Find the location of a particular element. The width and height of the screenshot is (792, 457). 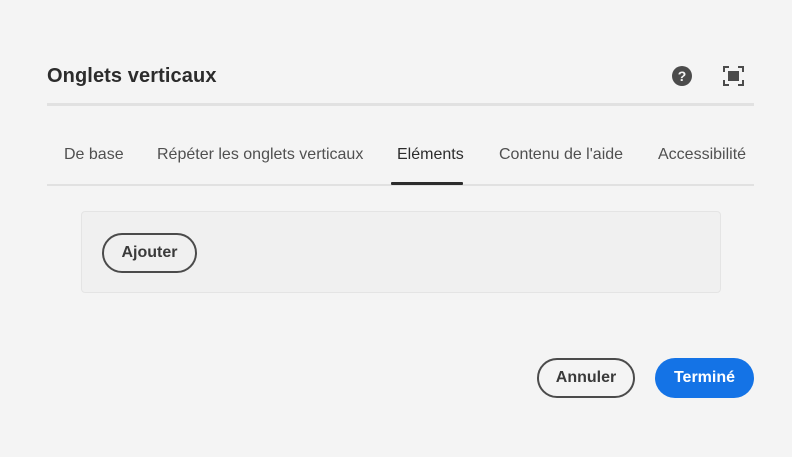

tab-help-content: Contenu de l'aide is located at coordinates (561, 155).